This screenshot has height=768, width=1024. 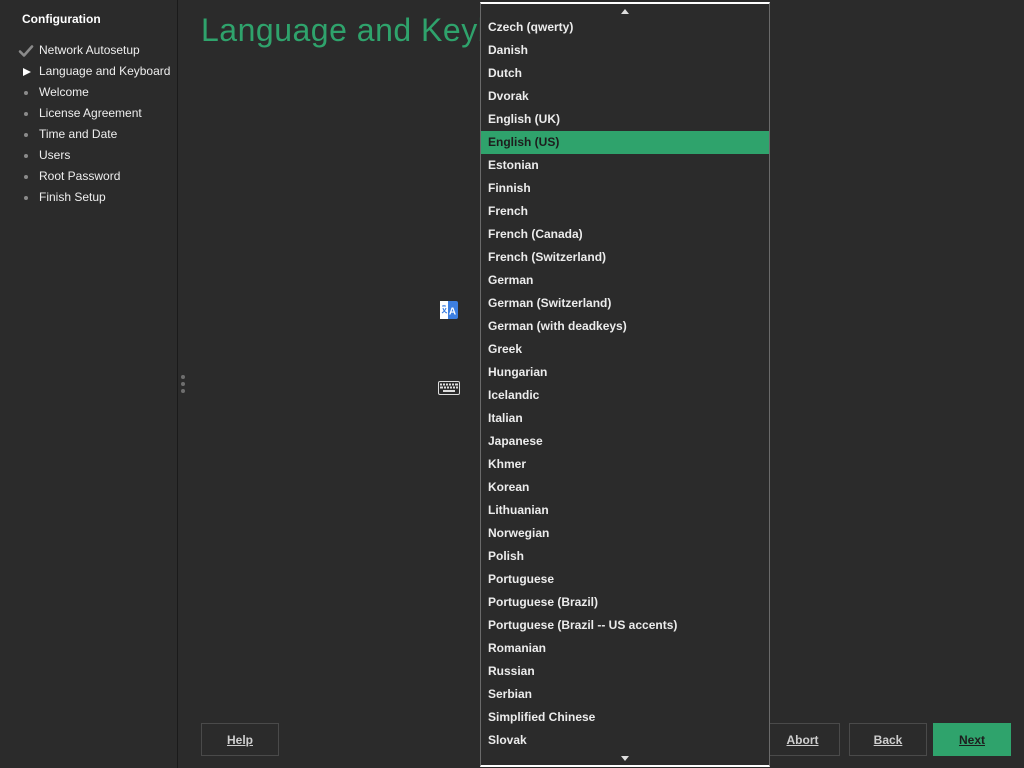 What do you see at coordinates (348, 30) in the screenshot?
I see `page-title: Language and Keyb` at bounding box center [348, 30].